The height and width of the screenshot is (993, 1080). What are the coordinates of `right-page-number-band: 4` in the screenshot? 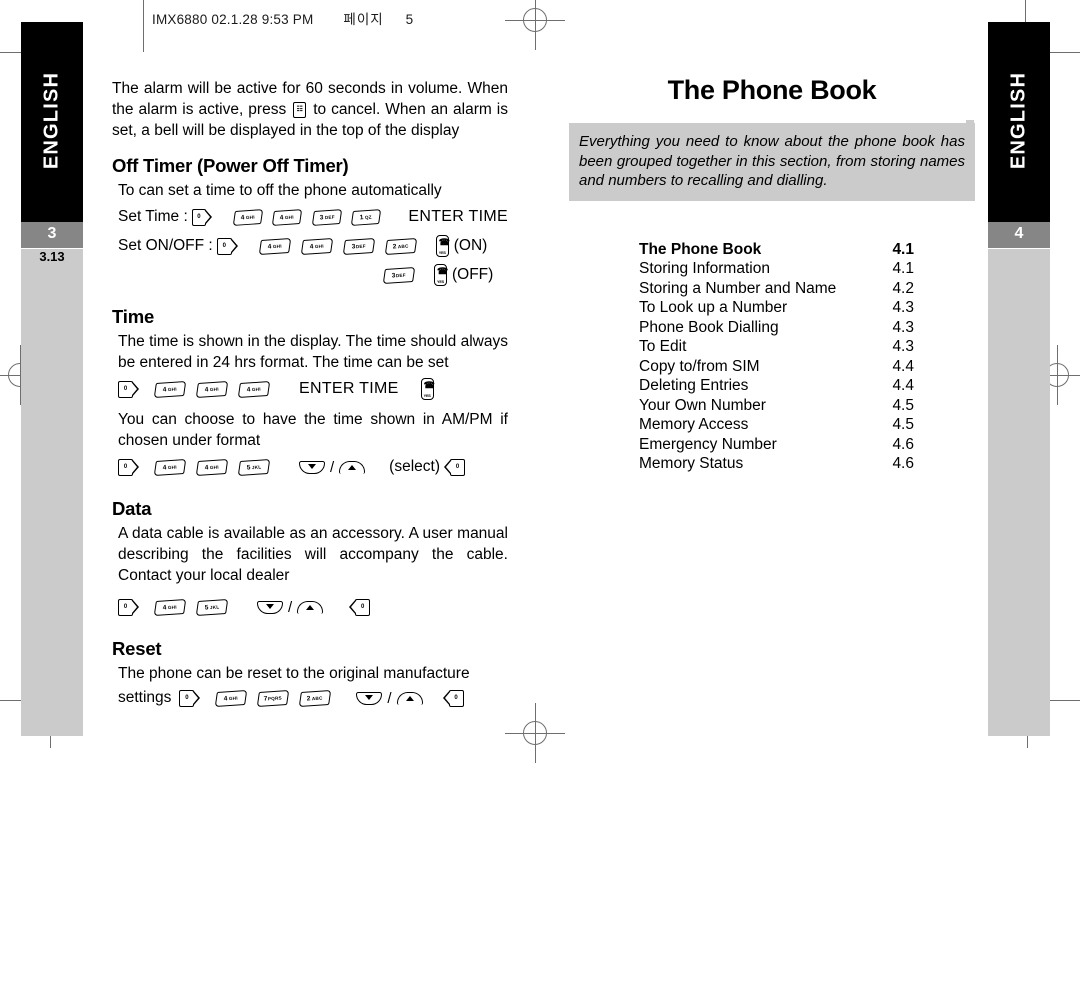 It's located at (1019, 235).